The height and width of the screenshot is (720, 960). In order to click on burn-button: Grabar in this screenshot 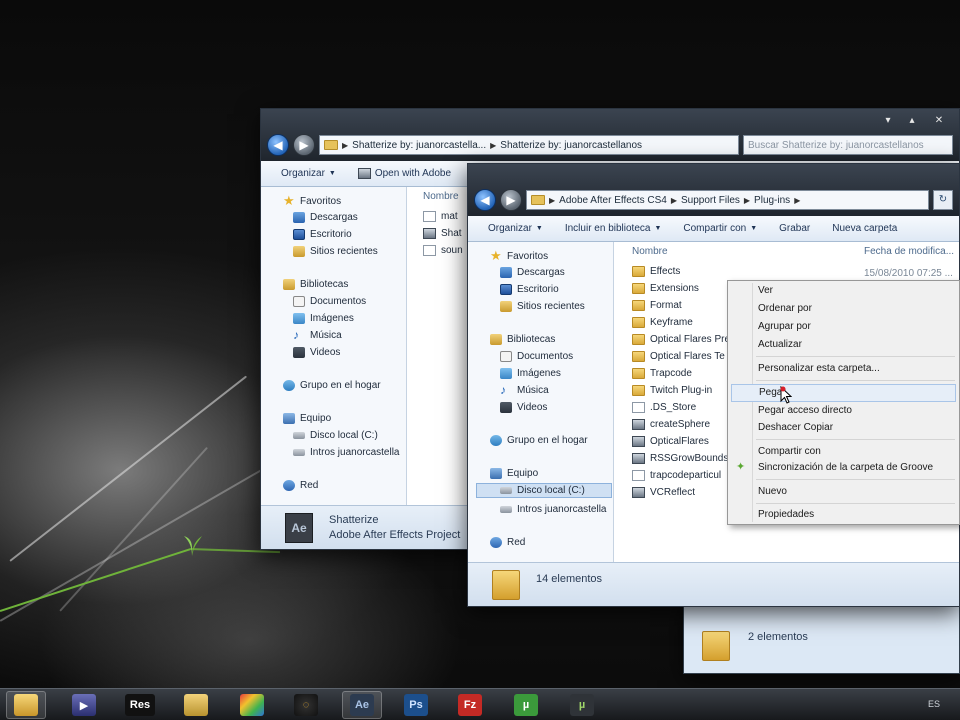, I will do `click(794, 228)`.